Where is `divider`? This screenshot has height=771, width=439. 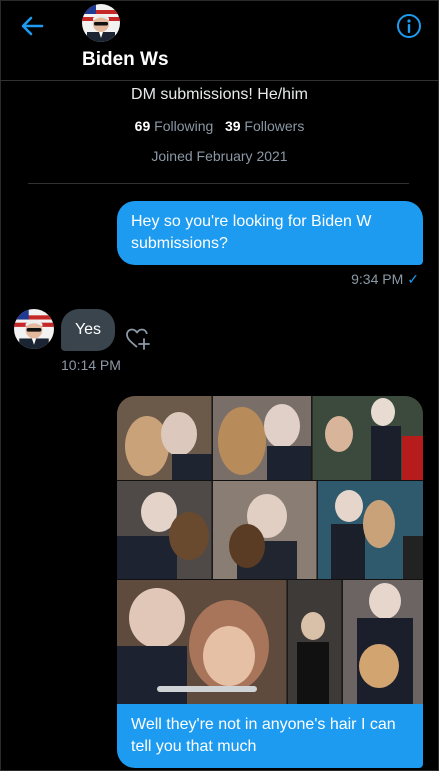
divider is located at coordinates (218, 183).